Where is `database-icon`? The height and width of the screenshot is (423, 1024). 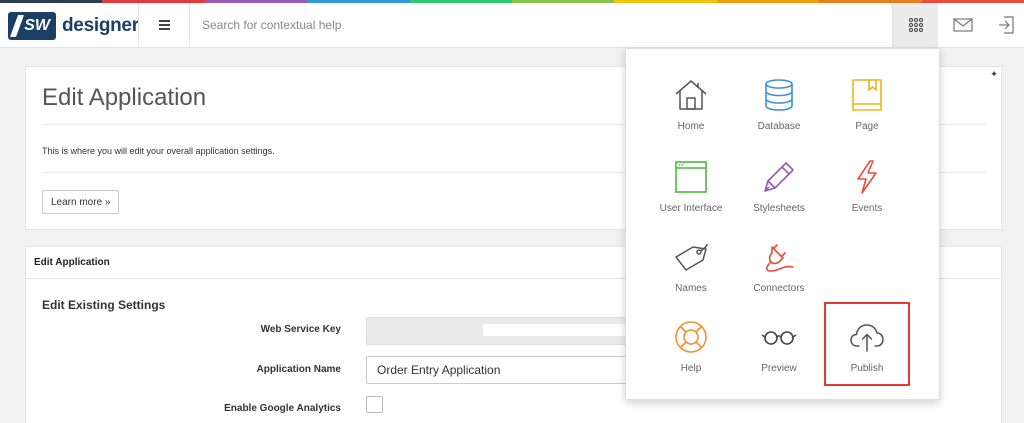 database-icon is located at coordinates (779, 95).